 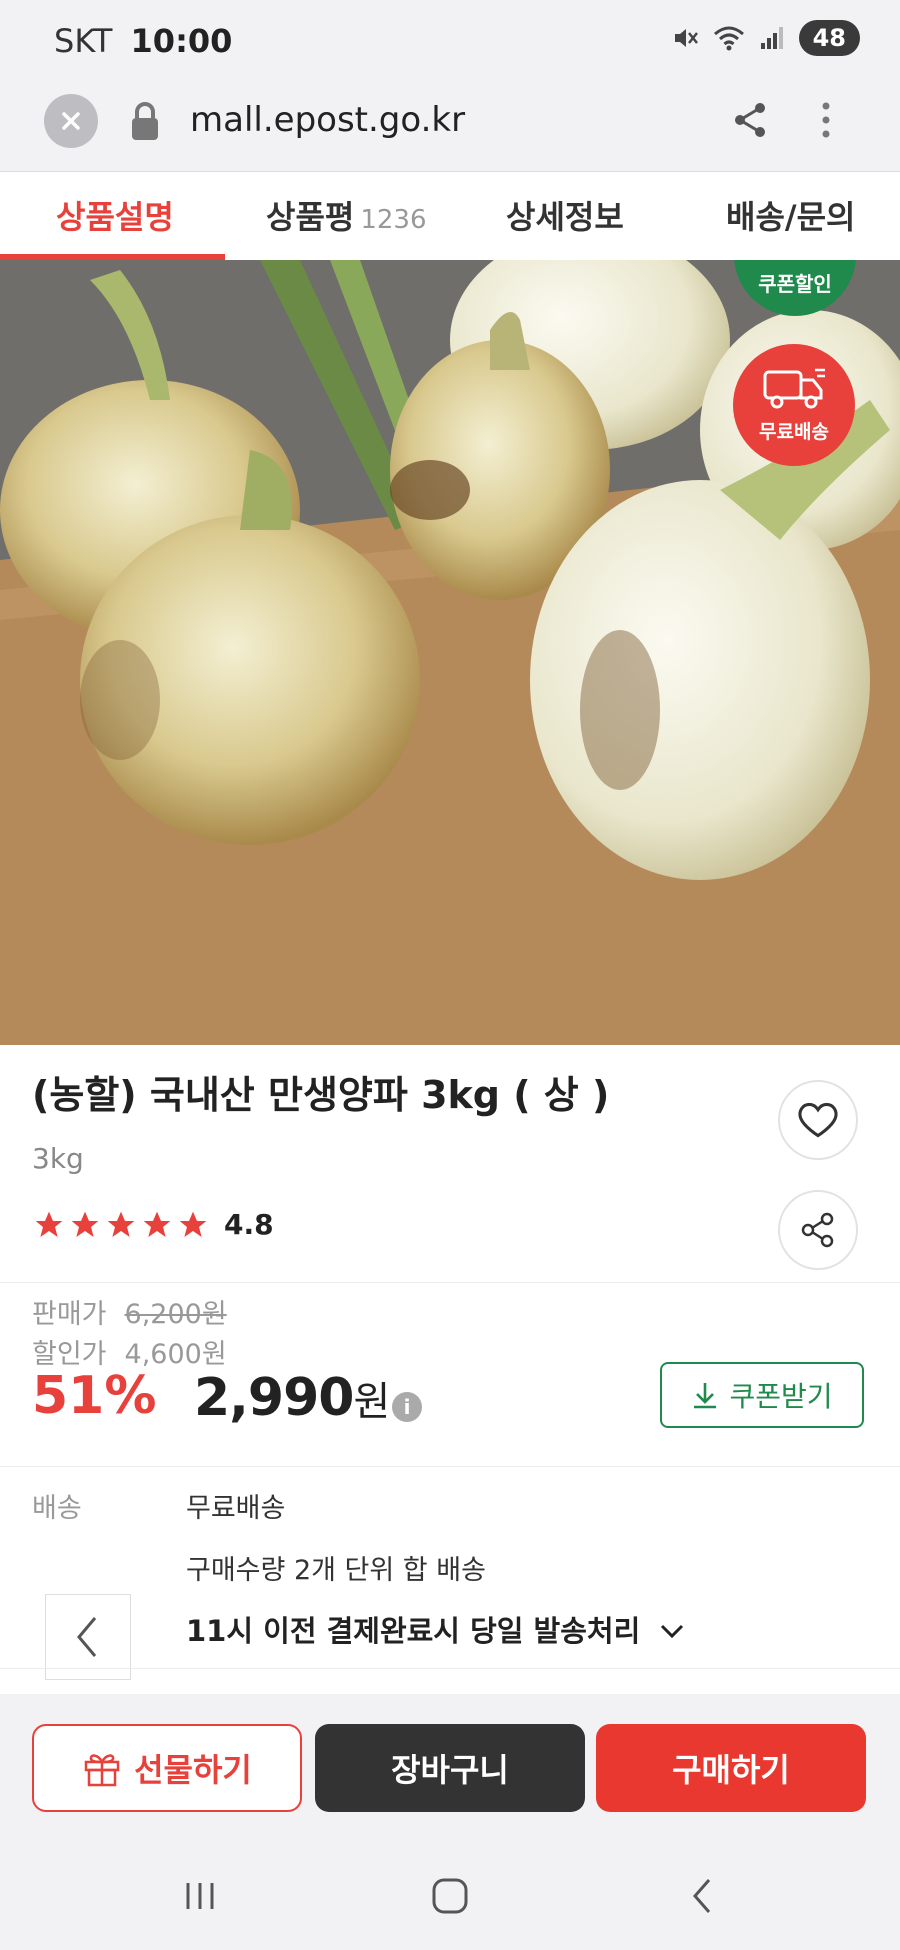 What do you see at coordinates (393, 220) in the screenshot?
I see `review-count: 1236` at bounding box center [393, 220].